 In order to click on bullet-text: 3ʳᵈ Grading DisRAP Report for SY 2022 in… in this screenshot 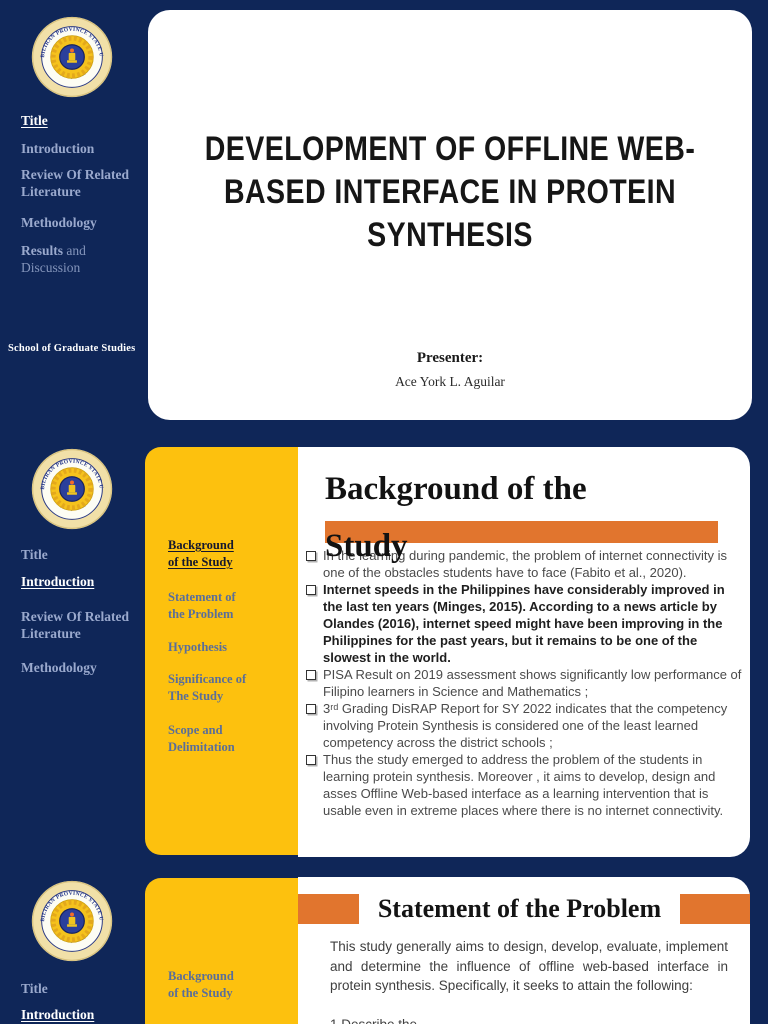, I will do `click(525, 725)`.